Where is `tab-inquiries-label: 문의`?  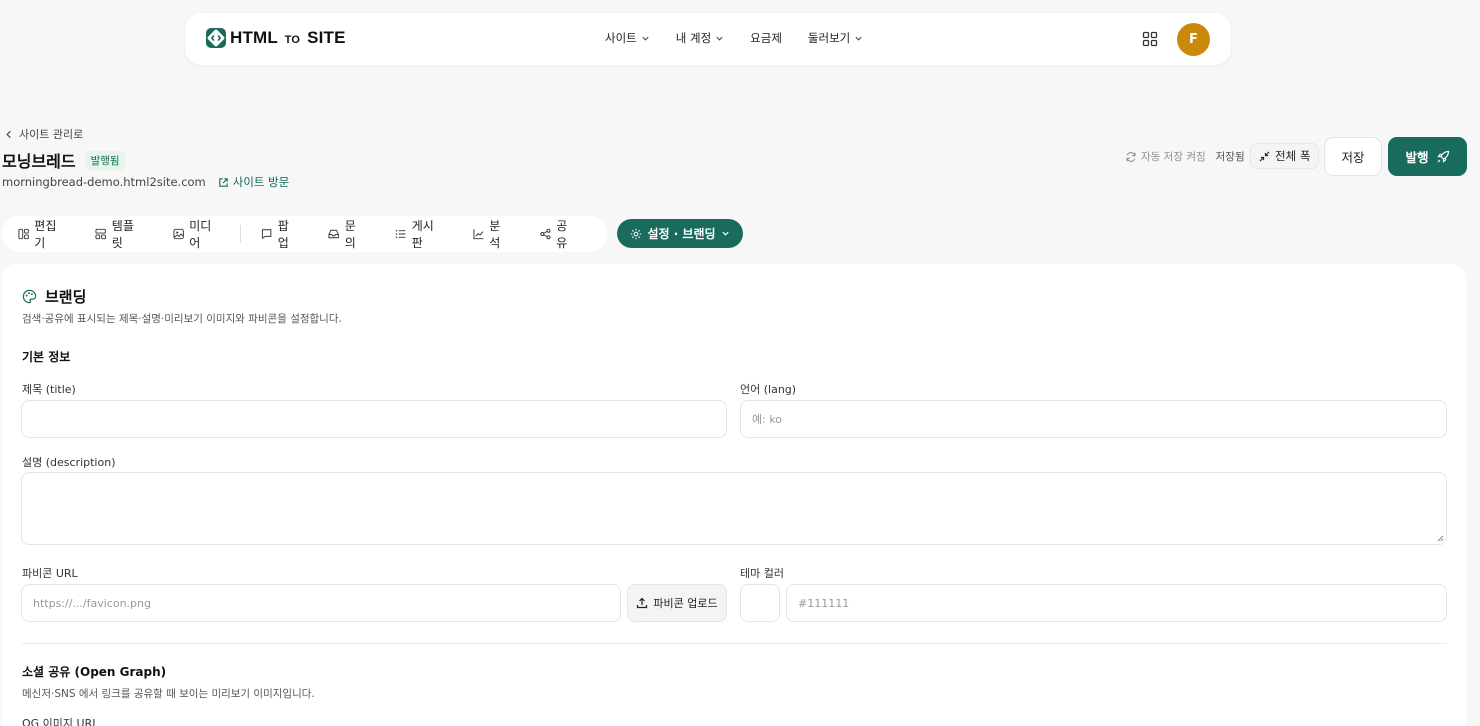 tab-inquiries-label: 문의 is located at coordinates (350, 234).